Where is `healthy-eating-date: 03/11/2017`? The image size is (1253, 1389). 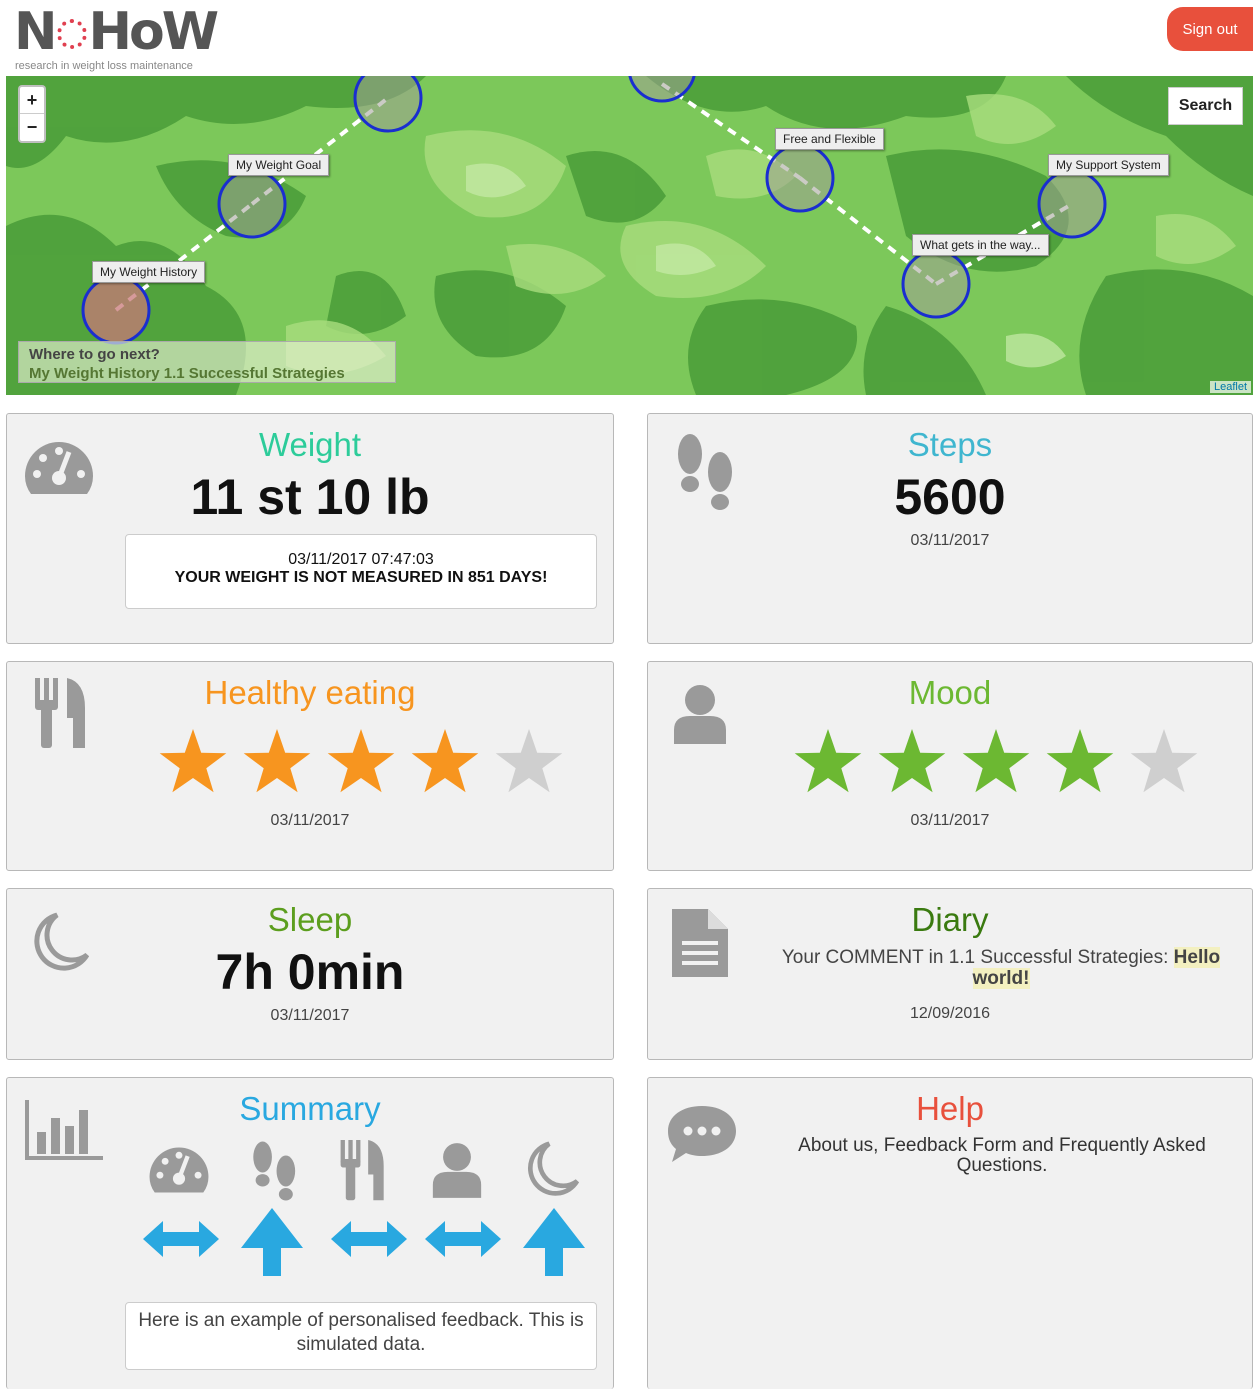
healthy-eating-date: 03/11/2017 is located at coordinates (310, 820).